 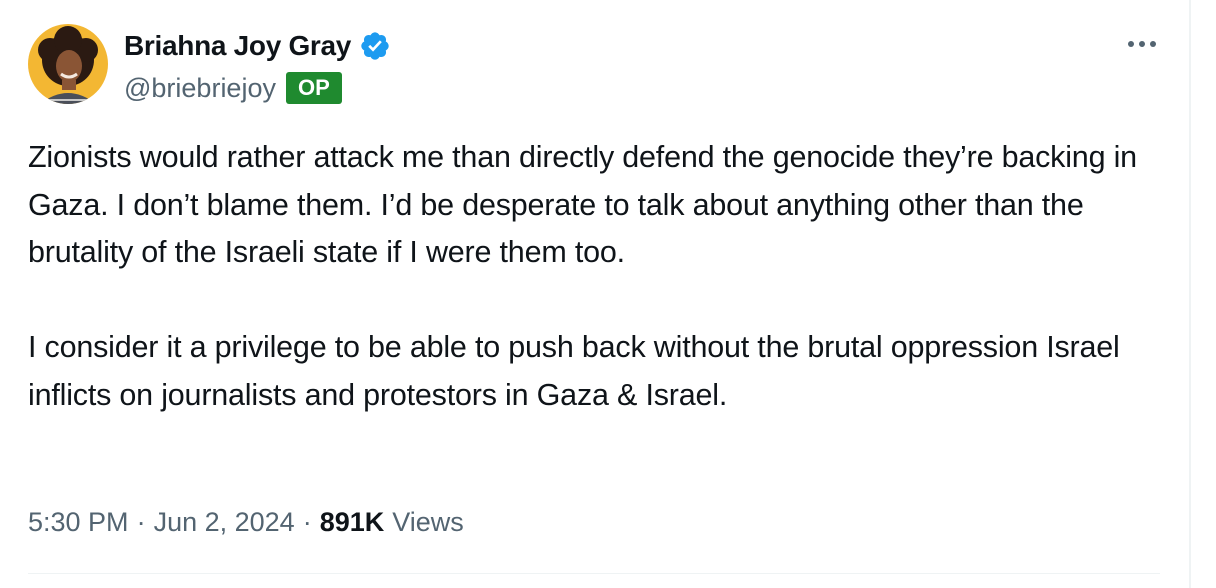 I want to click on tweet-date: Jun 2, 2024, so click(x=224, y=522).